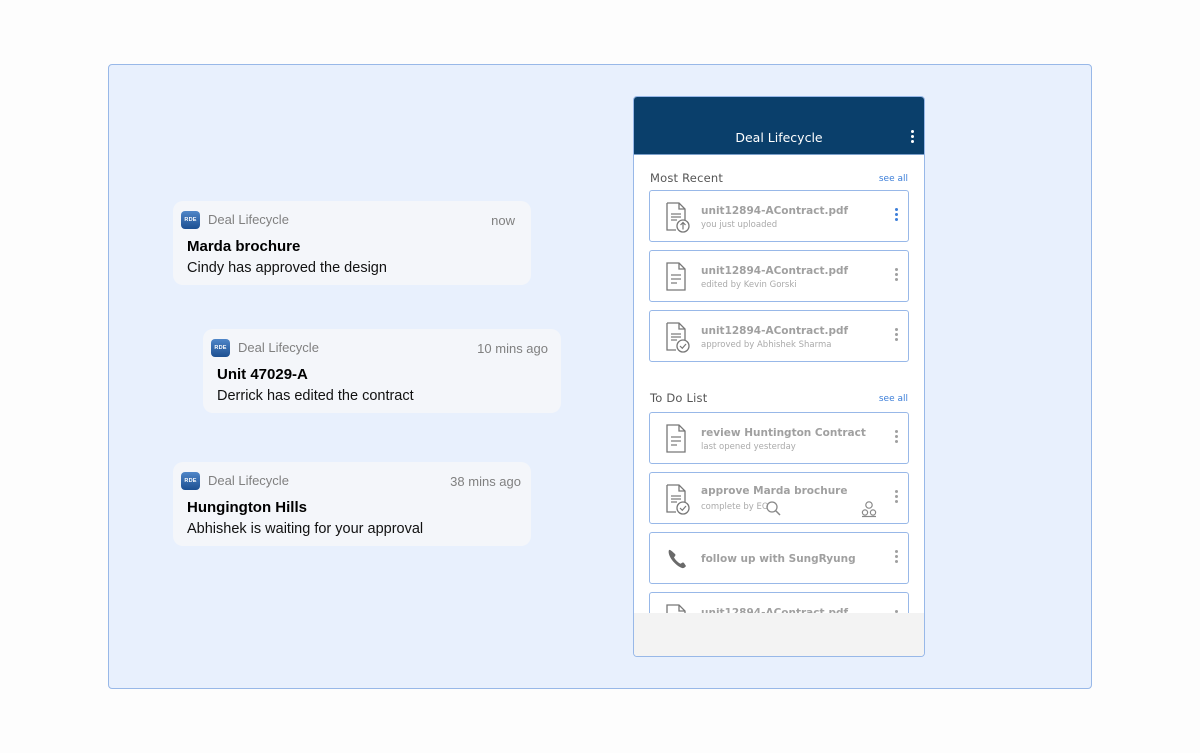 This screenshot has height=753, width=1200. I want to click on item-subtitle: edited by Kevin Gorski, so click(749, 285).